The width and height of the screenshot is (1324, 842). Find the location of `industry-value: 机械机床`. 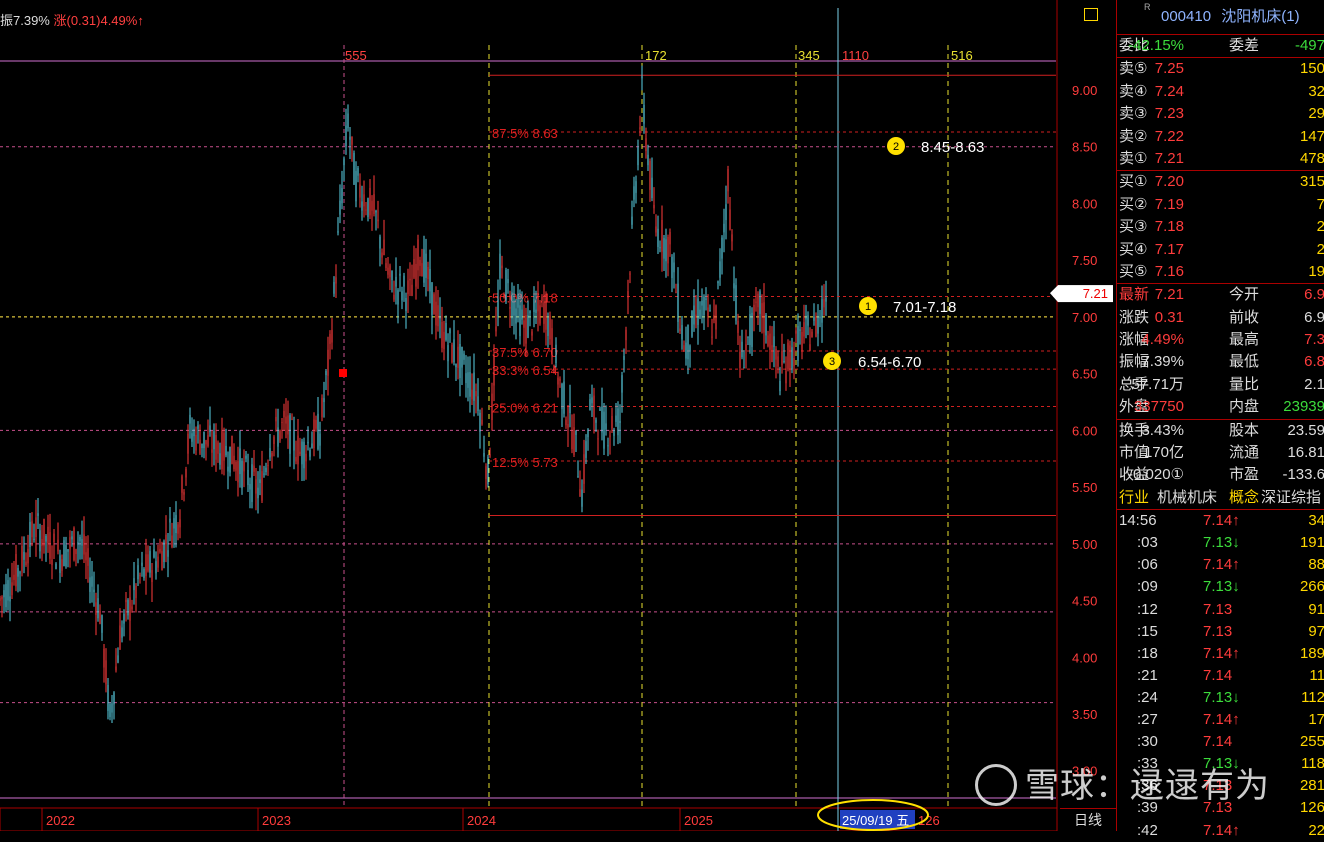

industry-value: 机械机床 is located at coordinates (1187, 498).